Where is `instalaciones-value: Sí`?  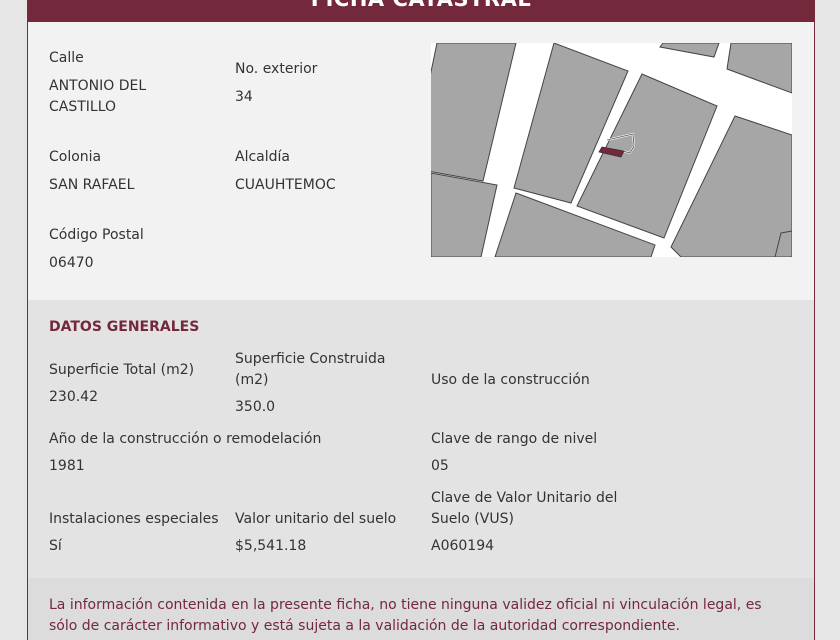 instalaciones-value: Sí is located at coordinates (55, 546).